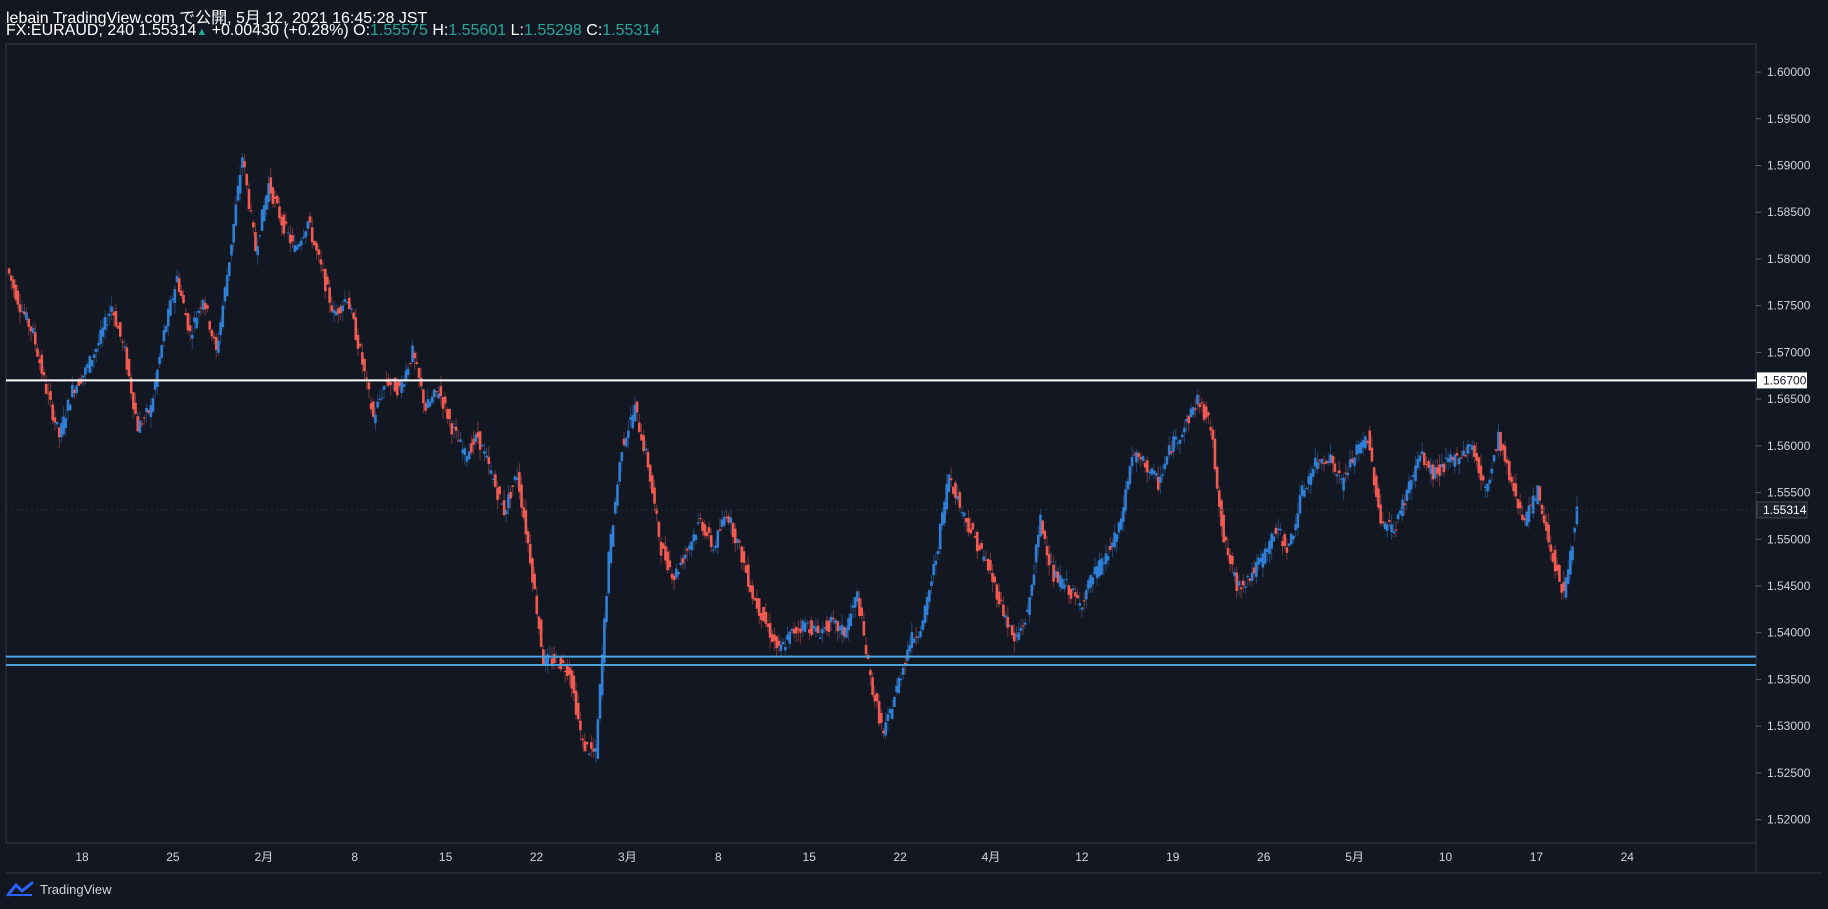  What do you see at coordinates (1628, 857) in the screenshot?
I see `x-tick-label: 24` at bounding box center [1628, 857].